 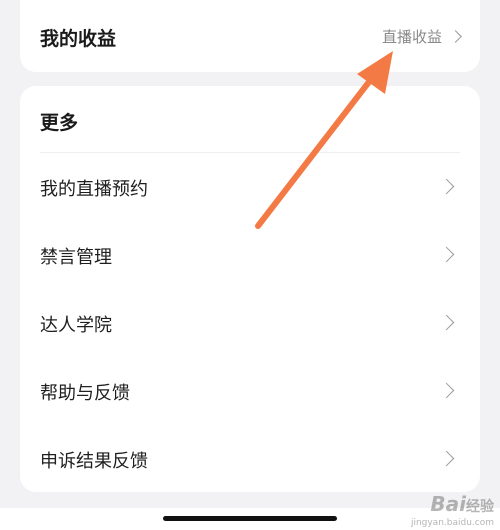 What do you see at coordinates (250, 323) in the screenshot?
I see `menu-item-creator-academy: 达人学院` at bounding box center [250, 323].